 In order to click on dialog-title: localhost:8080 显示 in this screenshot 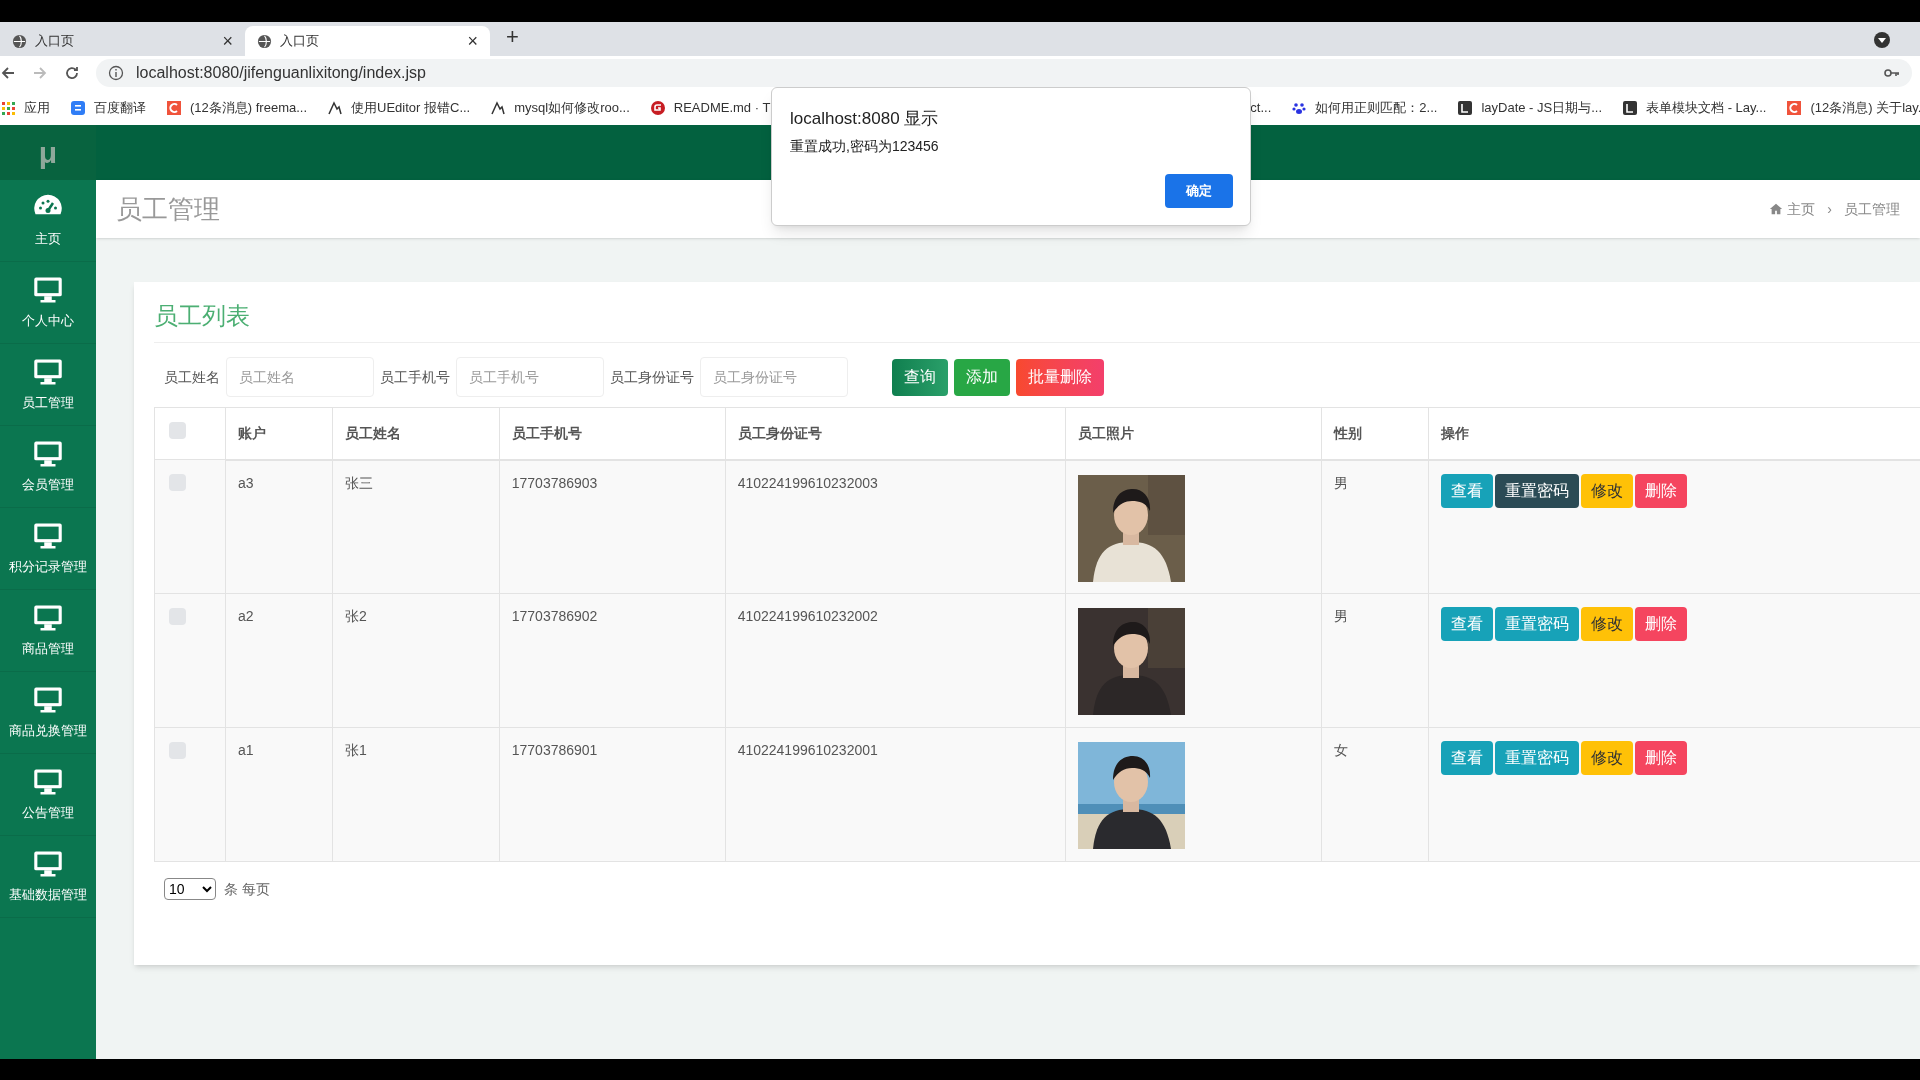, I will do `click(864, 119)`.